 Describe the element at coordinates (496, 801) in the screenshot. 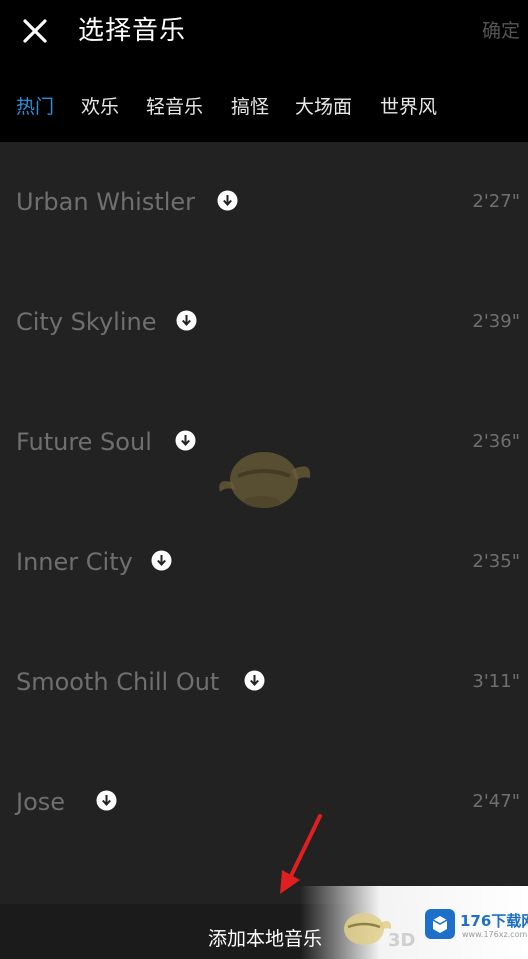

I see `song-duration: 2'47"` at that location.